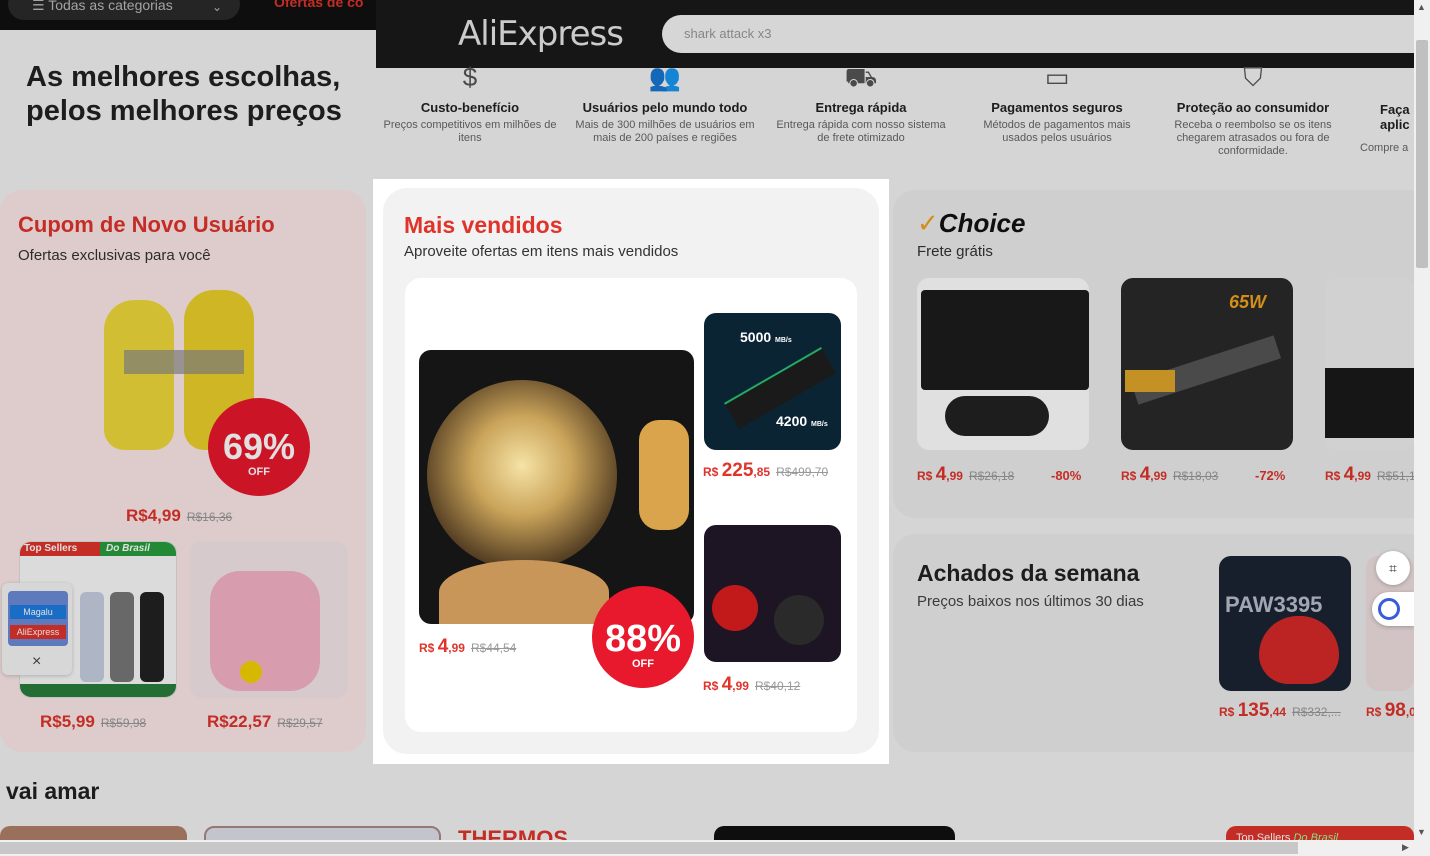 The image size is (1430, 856). Describe the element at coordinates (643, 637) in the screenshot. I see `discount-badge: 88% OFF` at that location.